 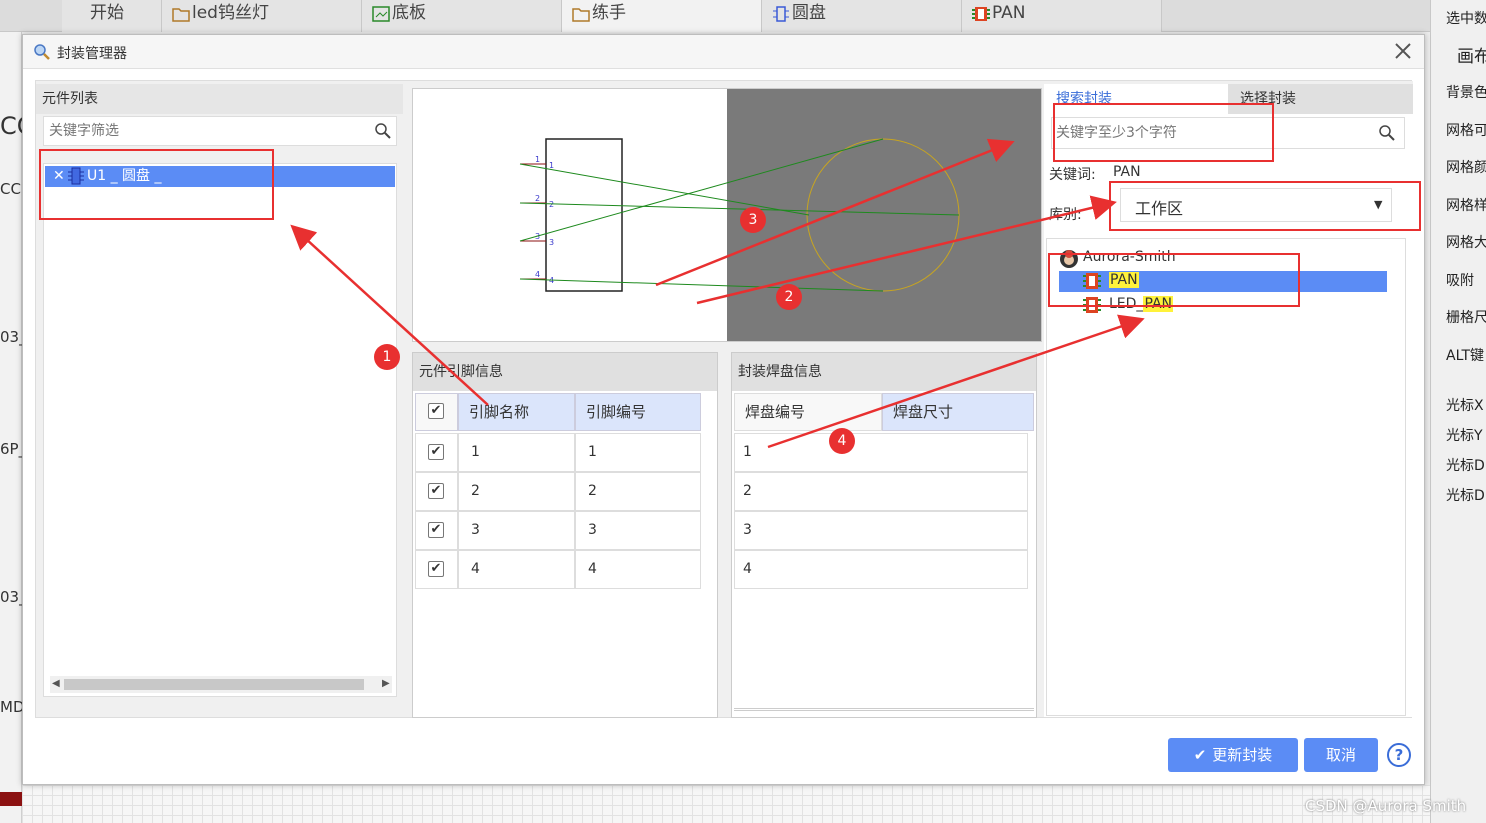 What do you see at coordinates (884, 372) in the screenshot?
I see `pad-info-header: 封装焊盘信息` at bounding box center [884, 372].